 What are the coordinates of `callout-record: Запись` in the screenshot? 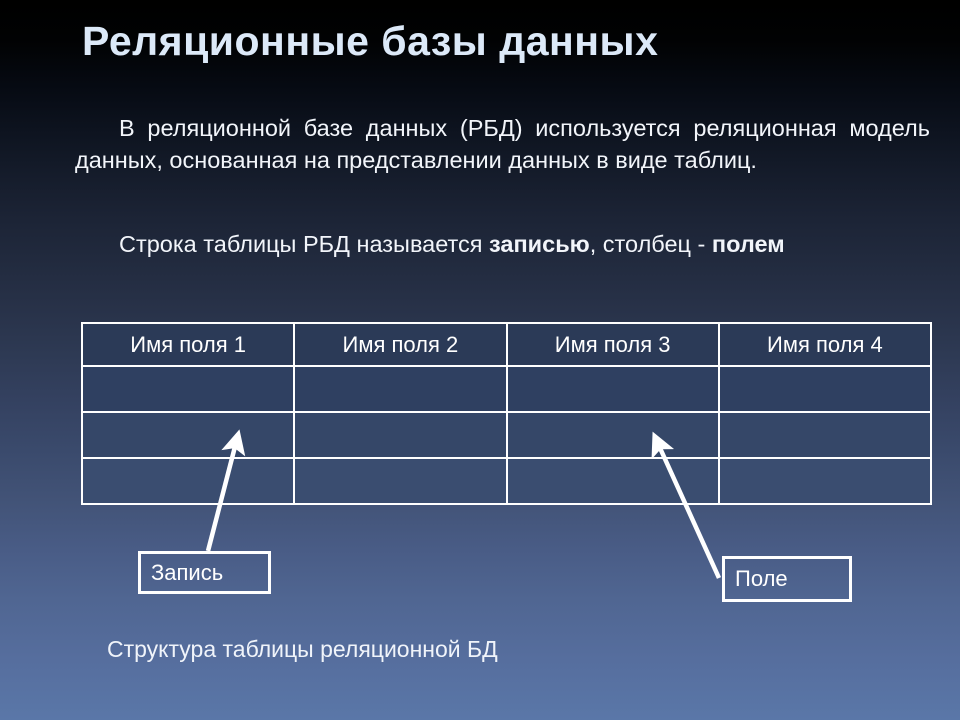 It's located at (204, 572).